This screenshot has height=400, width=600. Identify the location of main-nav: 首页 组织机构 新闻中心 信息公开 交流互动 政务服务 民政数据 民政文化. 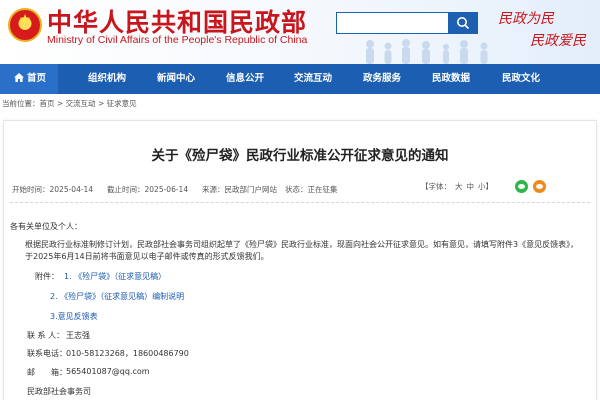
(300, 79).